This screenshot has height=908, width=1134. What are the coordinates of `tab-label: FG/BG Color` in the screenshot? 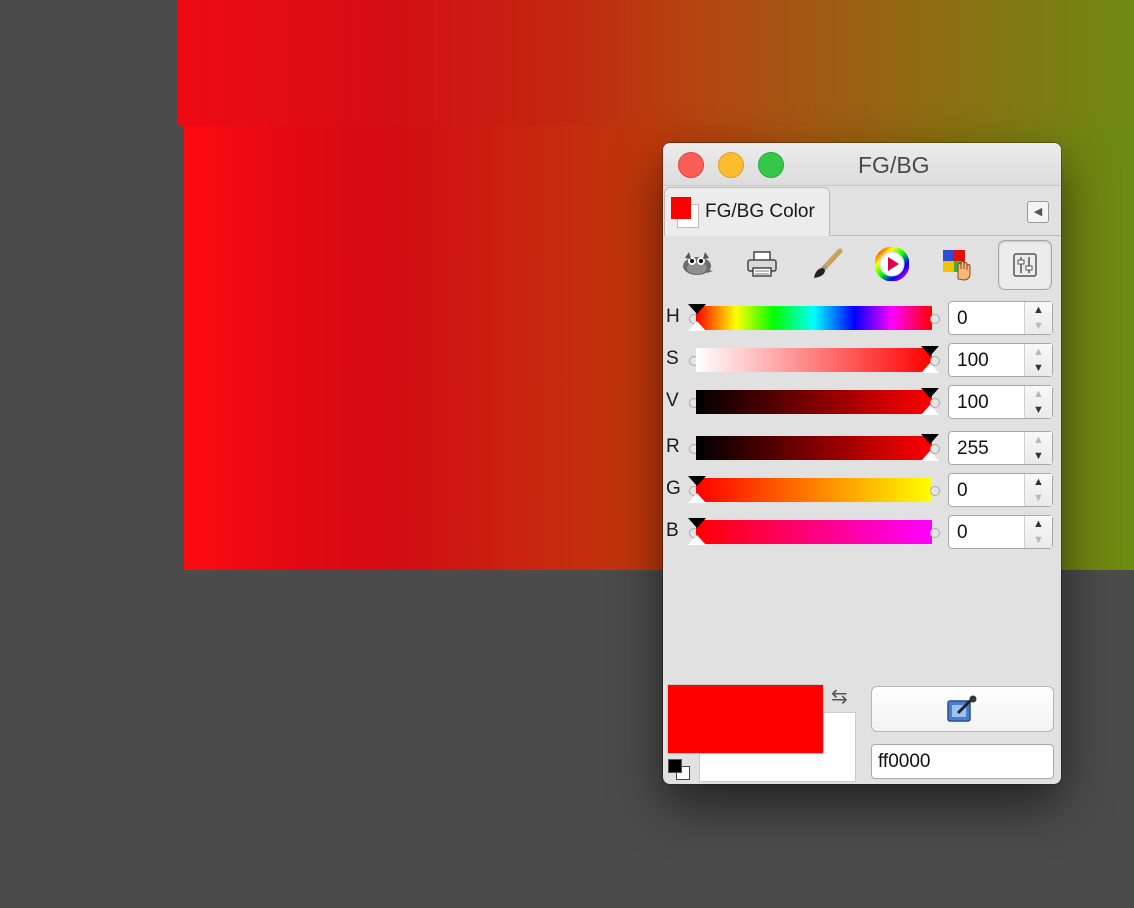 It's located at (760, 211).